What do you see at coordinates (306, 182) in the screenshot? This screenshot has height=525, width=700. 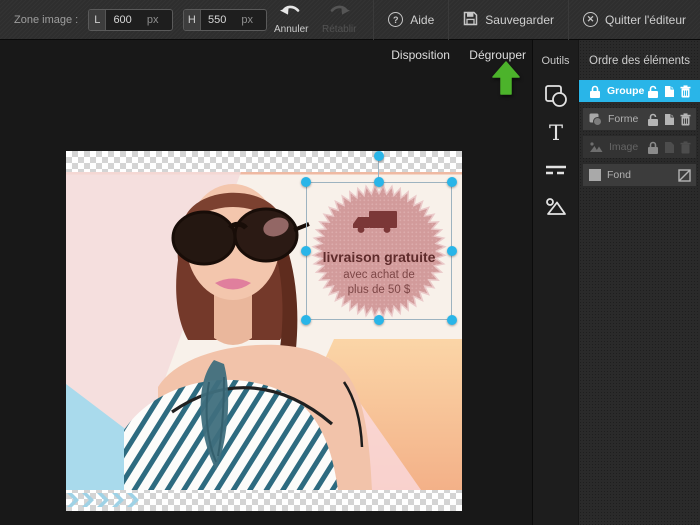 I see `selection-handle-nw` at bounding box center [306, 182].